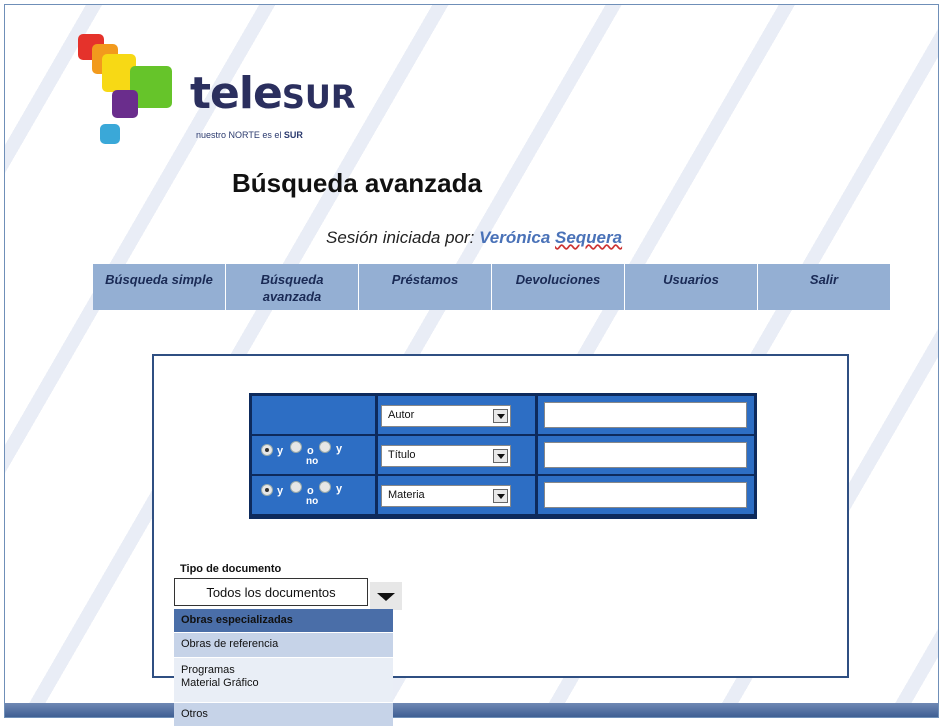 The image size is (945, 727). What do you see at coordinates (471, 710) in the screenshot?
I see `bottom-bar` at bounding box center [471, 710].